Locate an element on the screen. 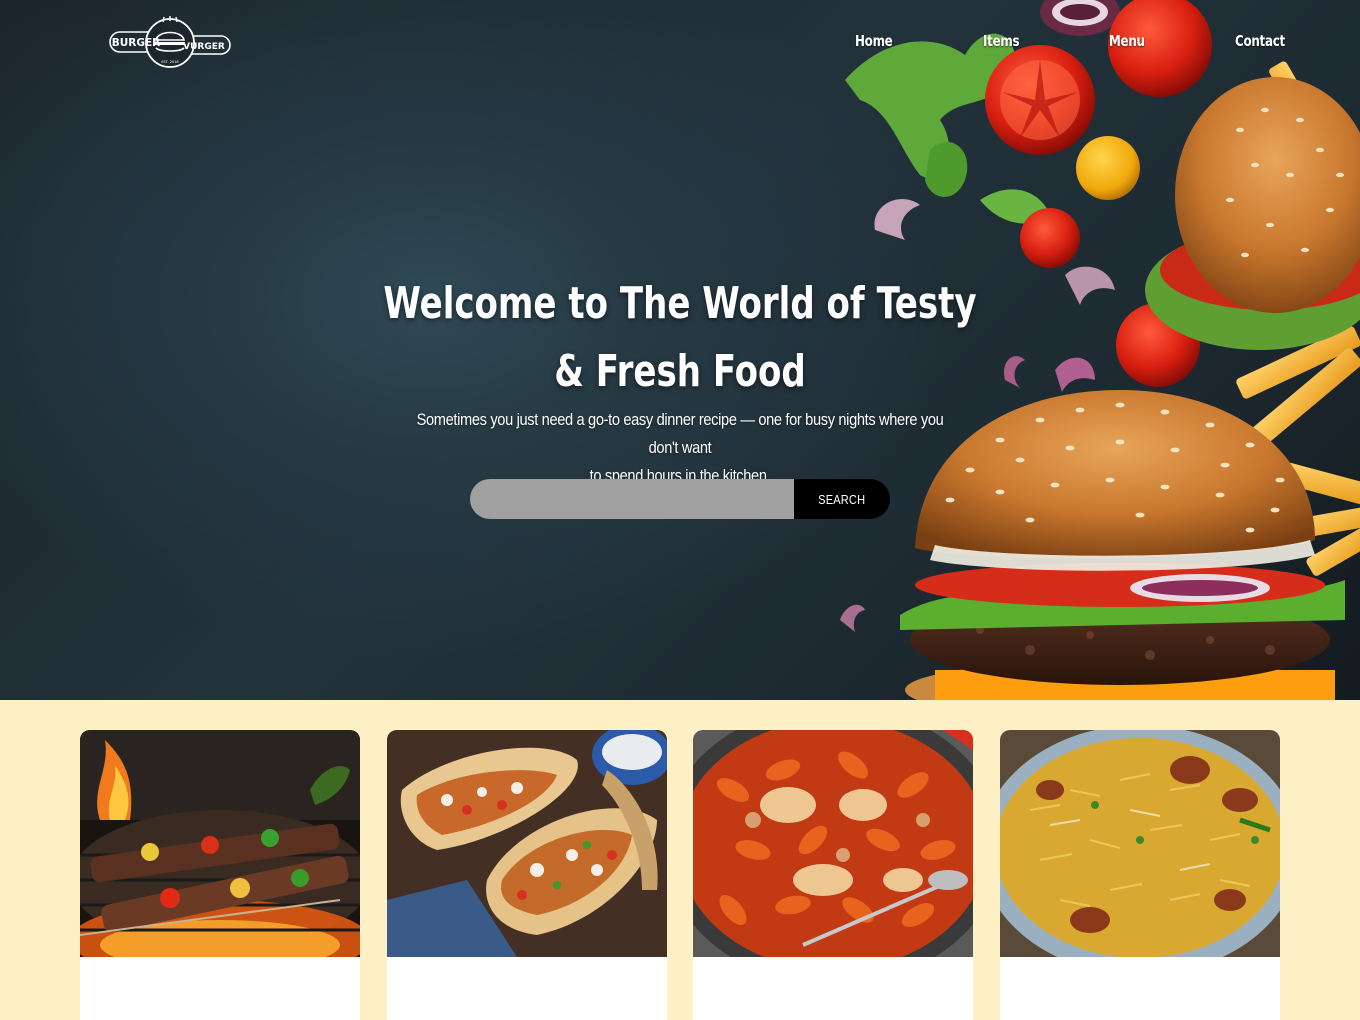 The width and height of the screenshot is (1360, 1020). search-button: SEARCH is located at coordinates (842, 499).